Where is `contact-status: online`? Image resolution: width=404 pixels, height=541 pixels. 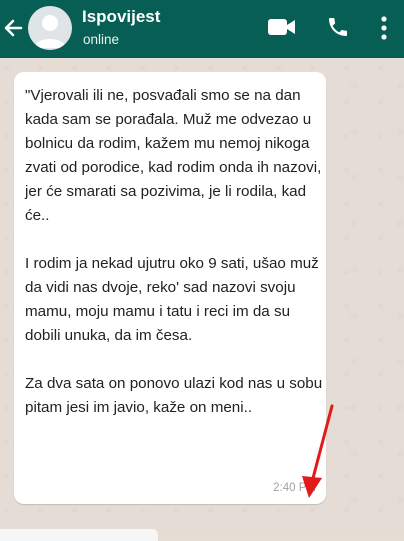
contact-status: online is located at coordinates (101, 39).